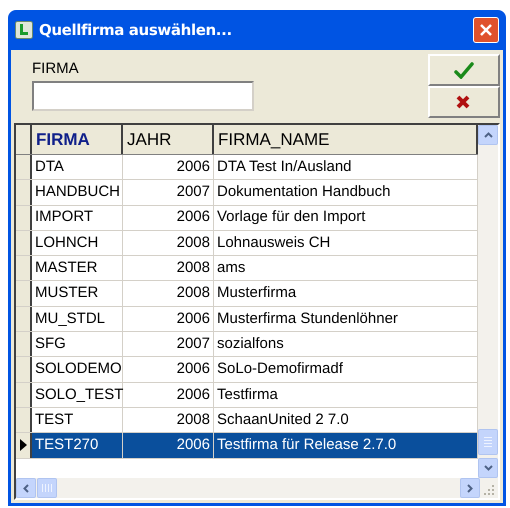 This screenshot has height=508, width=510. I want to click on field-label: FIRMA, so click(56, 69).